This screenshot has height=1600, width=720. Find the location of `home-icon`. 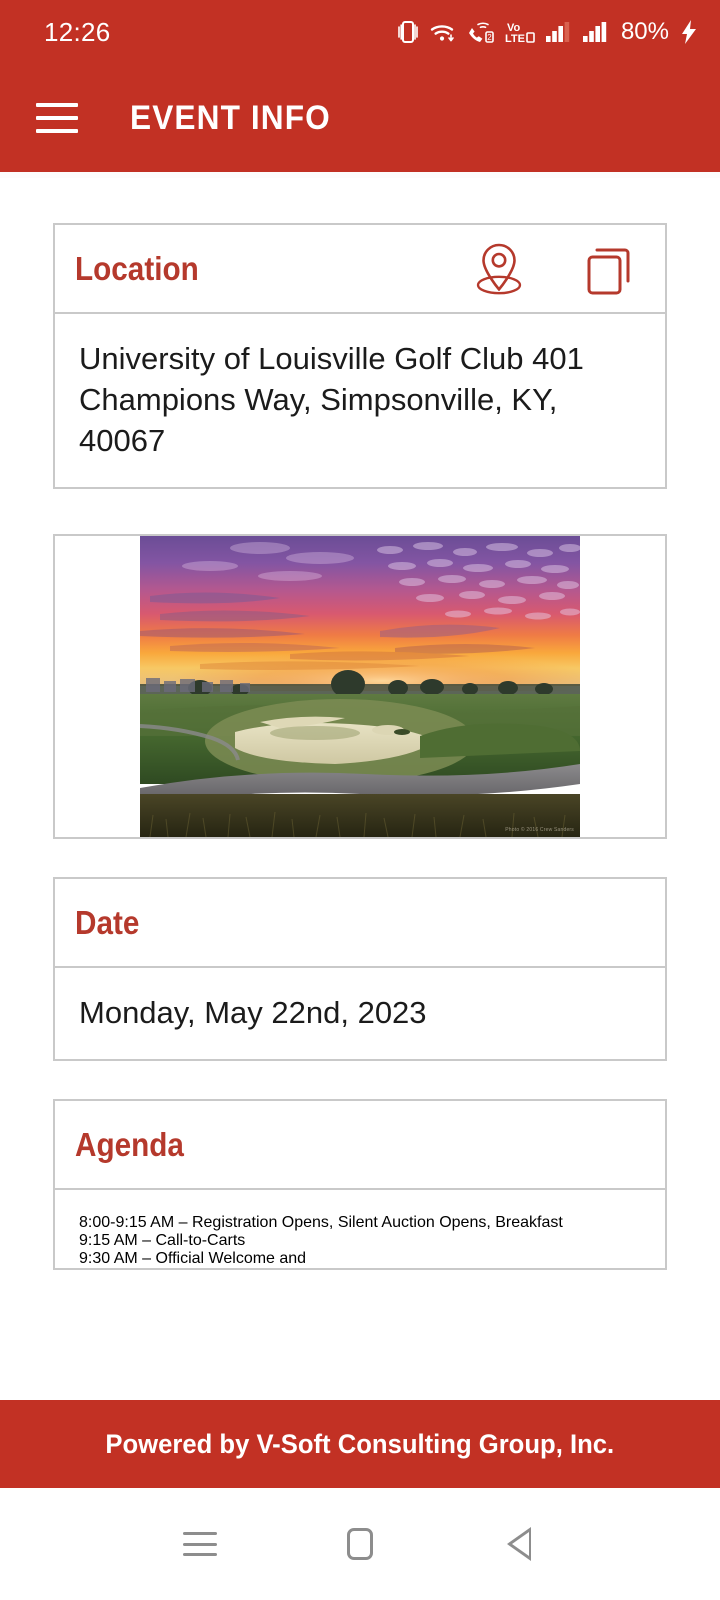

home-icon is located at coordinates (360, 1544).